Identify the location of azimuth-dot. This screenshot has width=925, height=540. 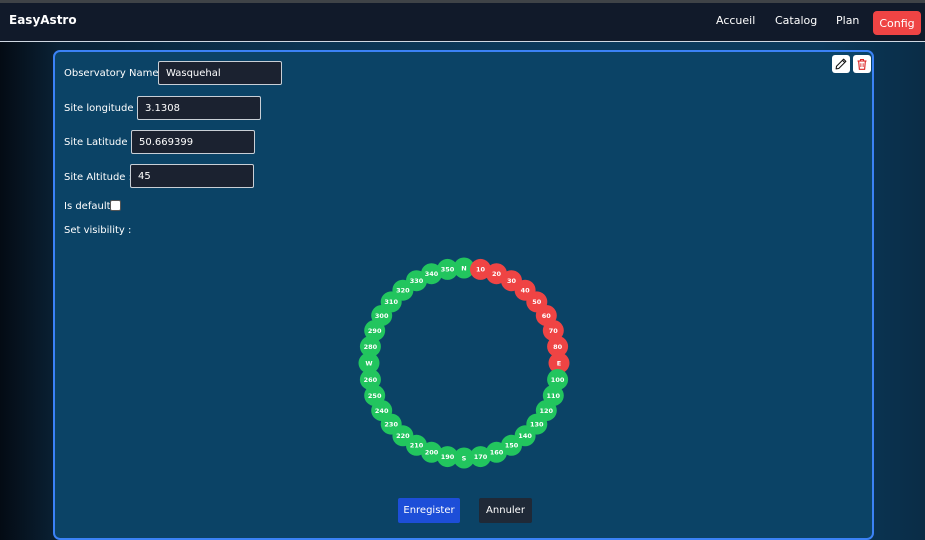
(447, 269).